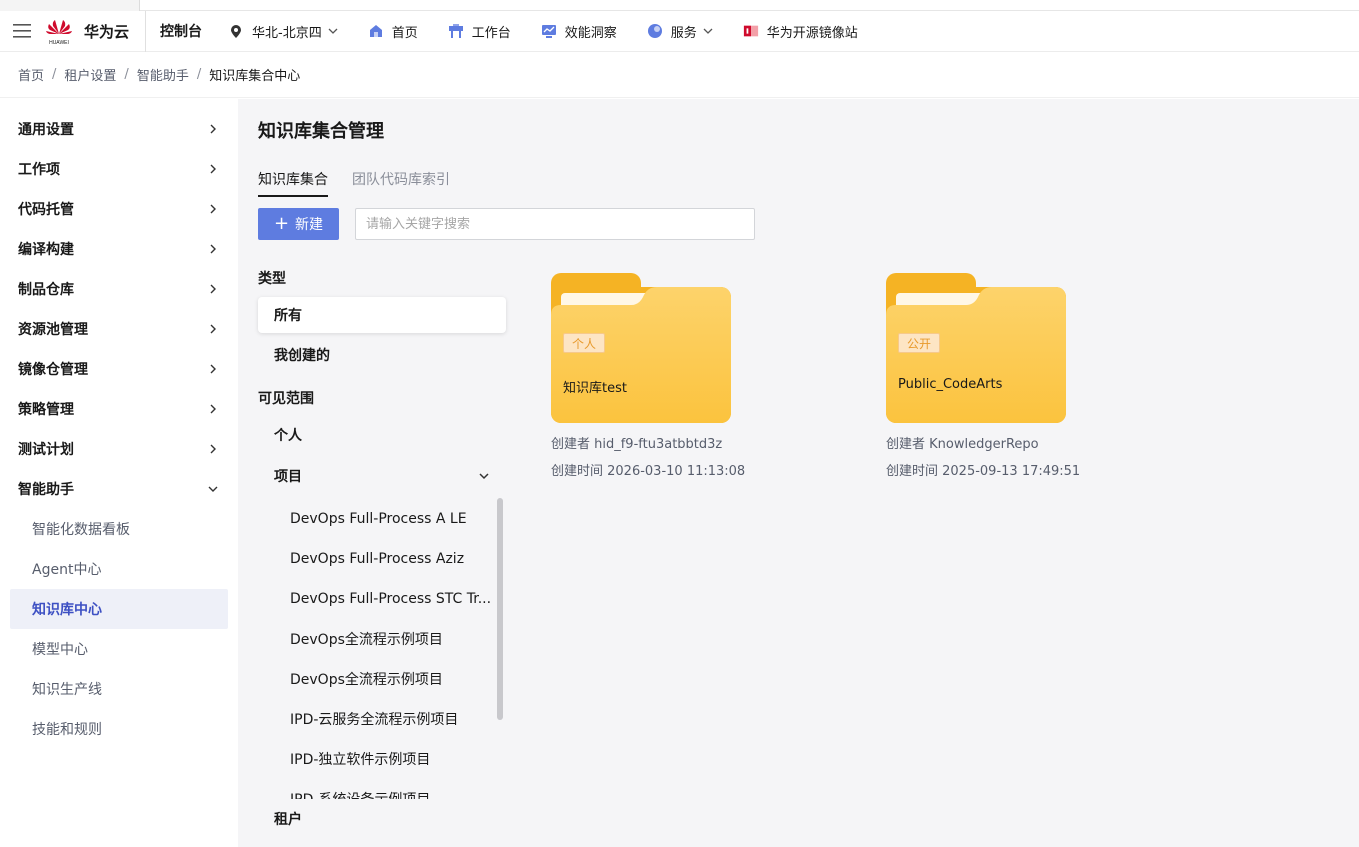 Image resolution: width=1359 pixels, height=847 pixels. I want to click on sidebar-item-code-hosting: 代码托管, so click(119, 209).